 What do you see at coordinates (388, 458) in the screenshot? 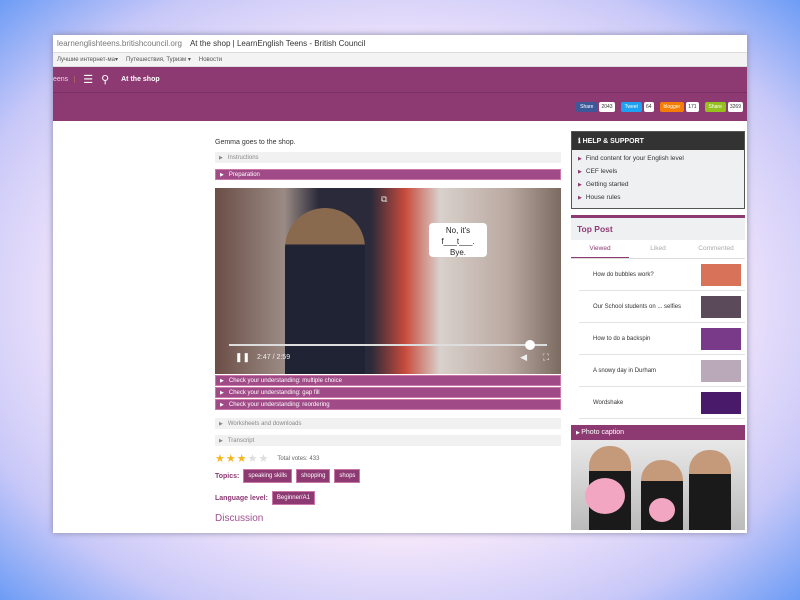
I see `rating: ★ ★ ★ ★ ★ Total votes: 433` at bounding box center [388, 458].